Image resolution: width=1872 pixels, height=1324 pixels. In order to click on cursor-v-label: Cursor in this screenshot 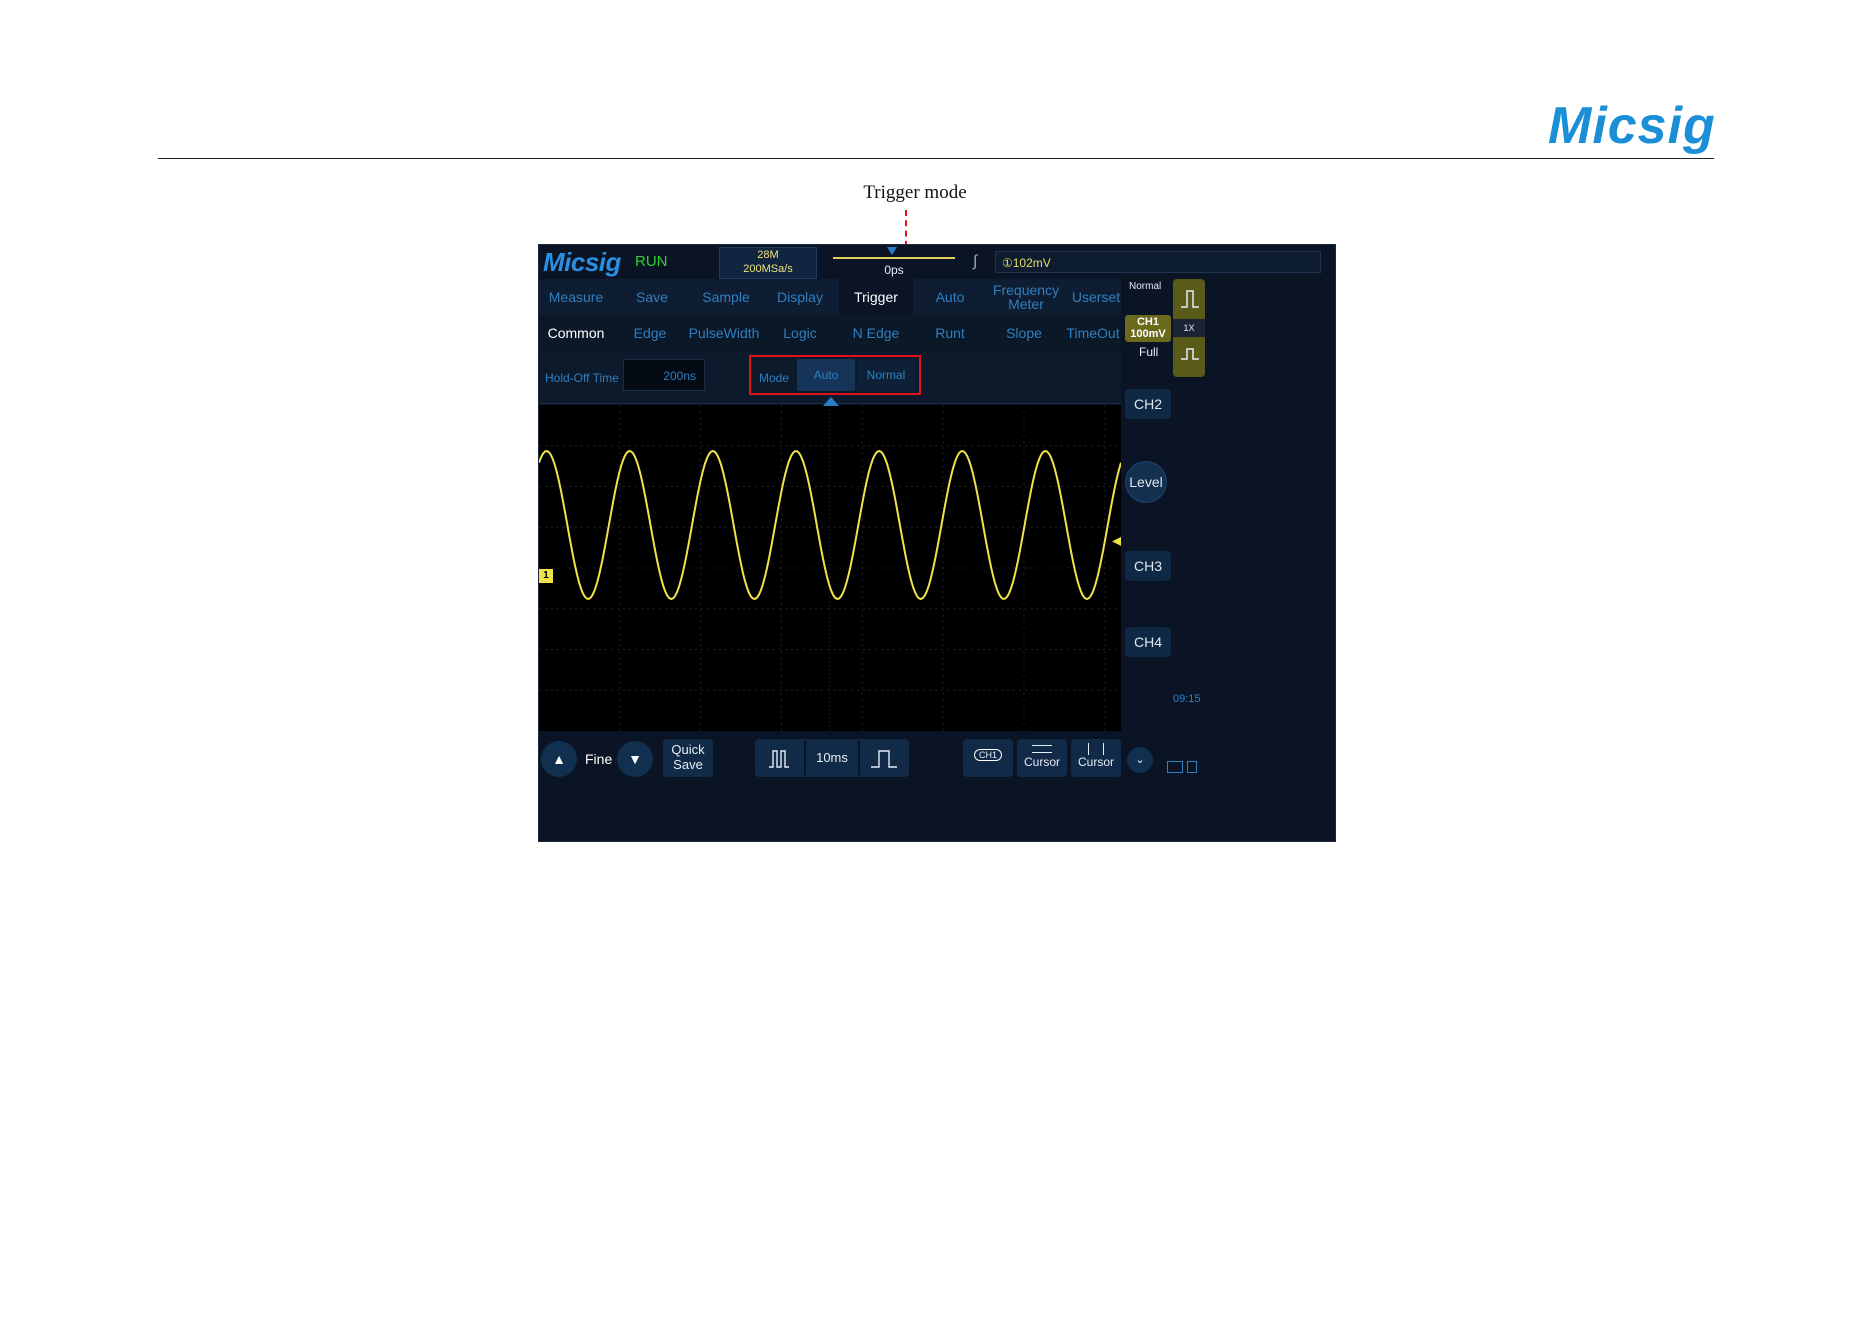, I will do `click(1095, 762)`.